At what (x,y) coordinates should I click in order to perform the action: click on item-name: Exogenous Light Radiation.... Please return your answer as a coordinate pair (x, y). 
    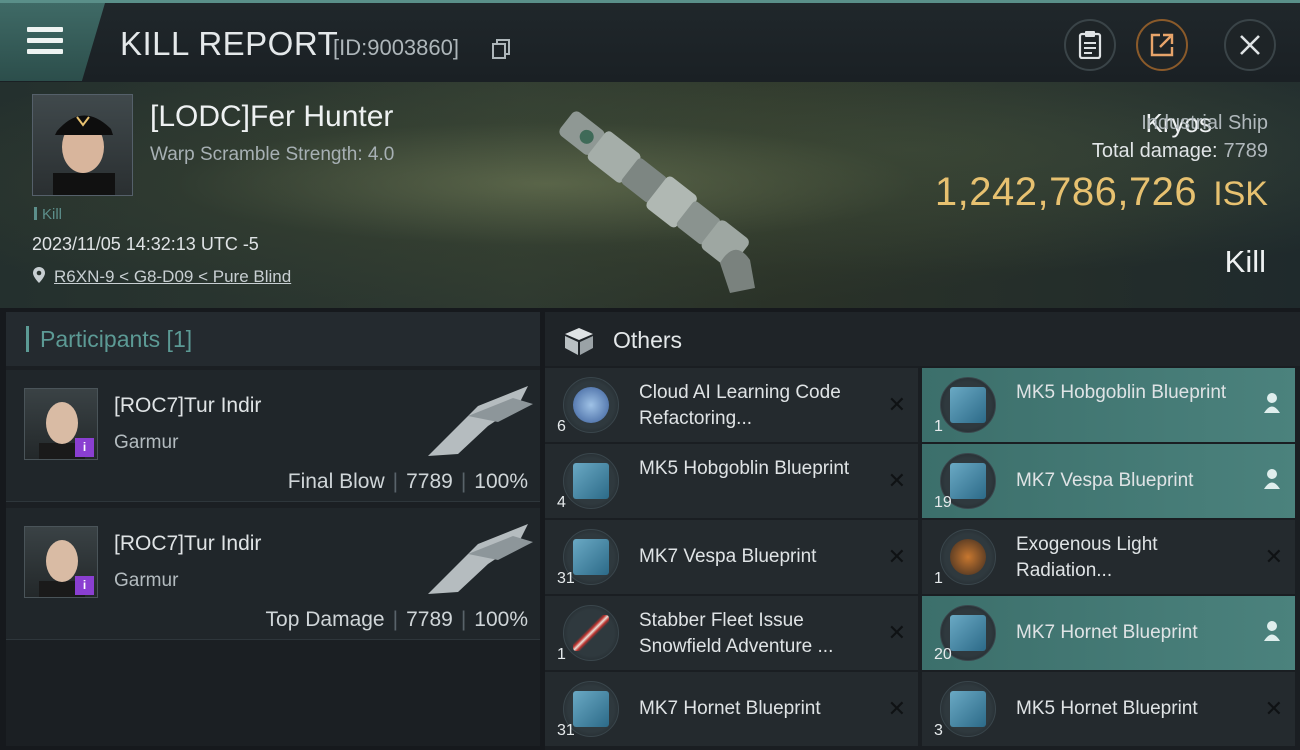
    Looking at the image, I should click on (1087, 557).